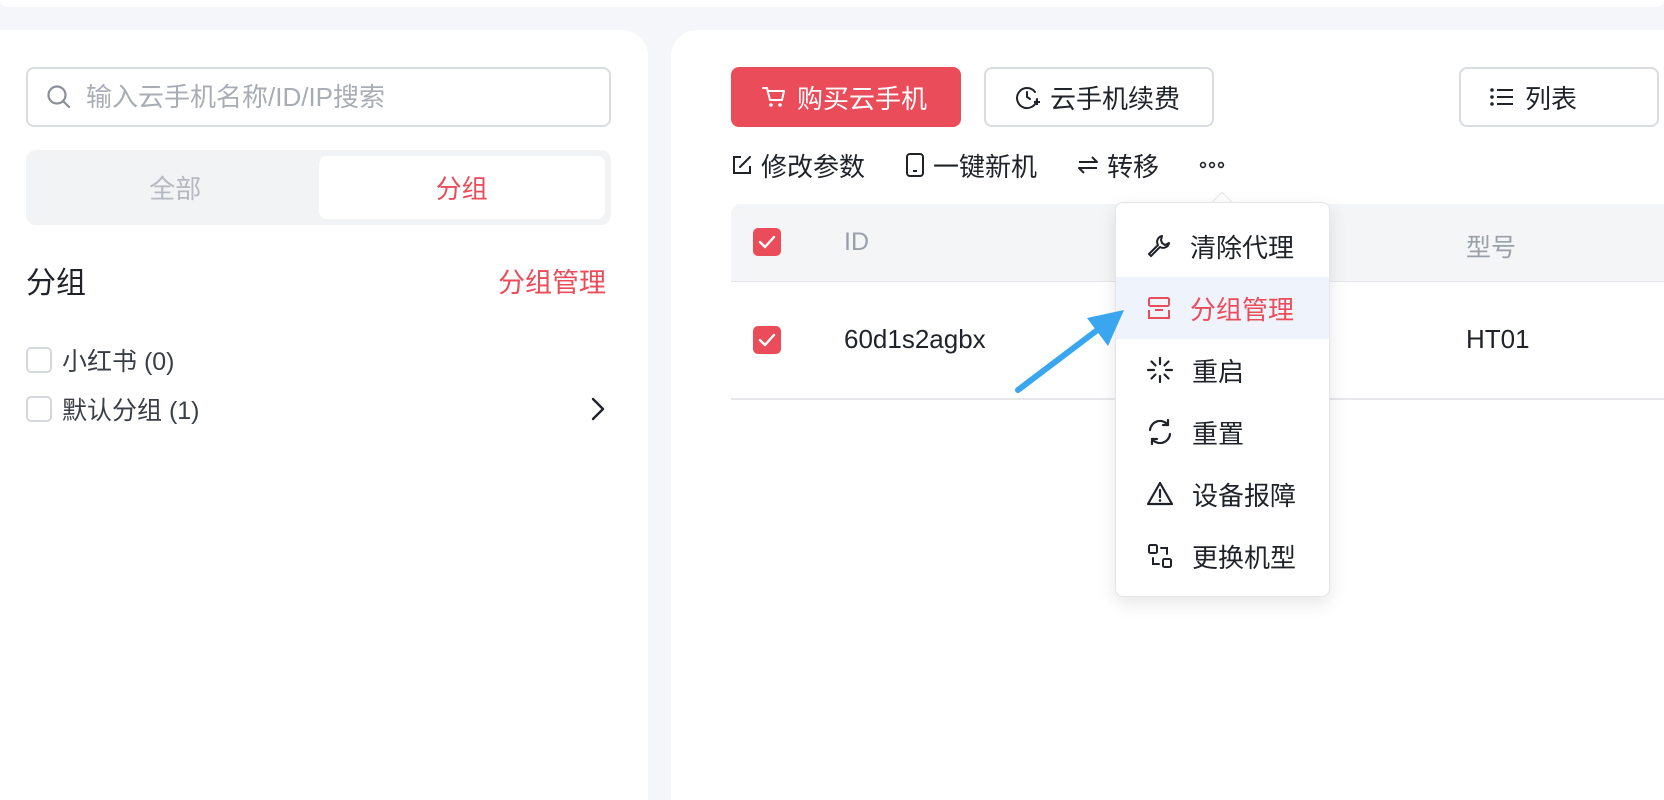  Describe the element at coordinates (915, 165) in the screenshot. I see `phone-icon` at that location.